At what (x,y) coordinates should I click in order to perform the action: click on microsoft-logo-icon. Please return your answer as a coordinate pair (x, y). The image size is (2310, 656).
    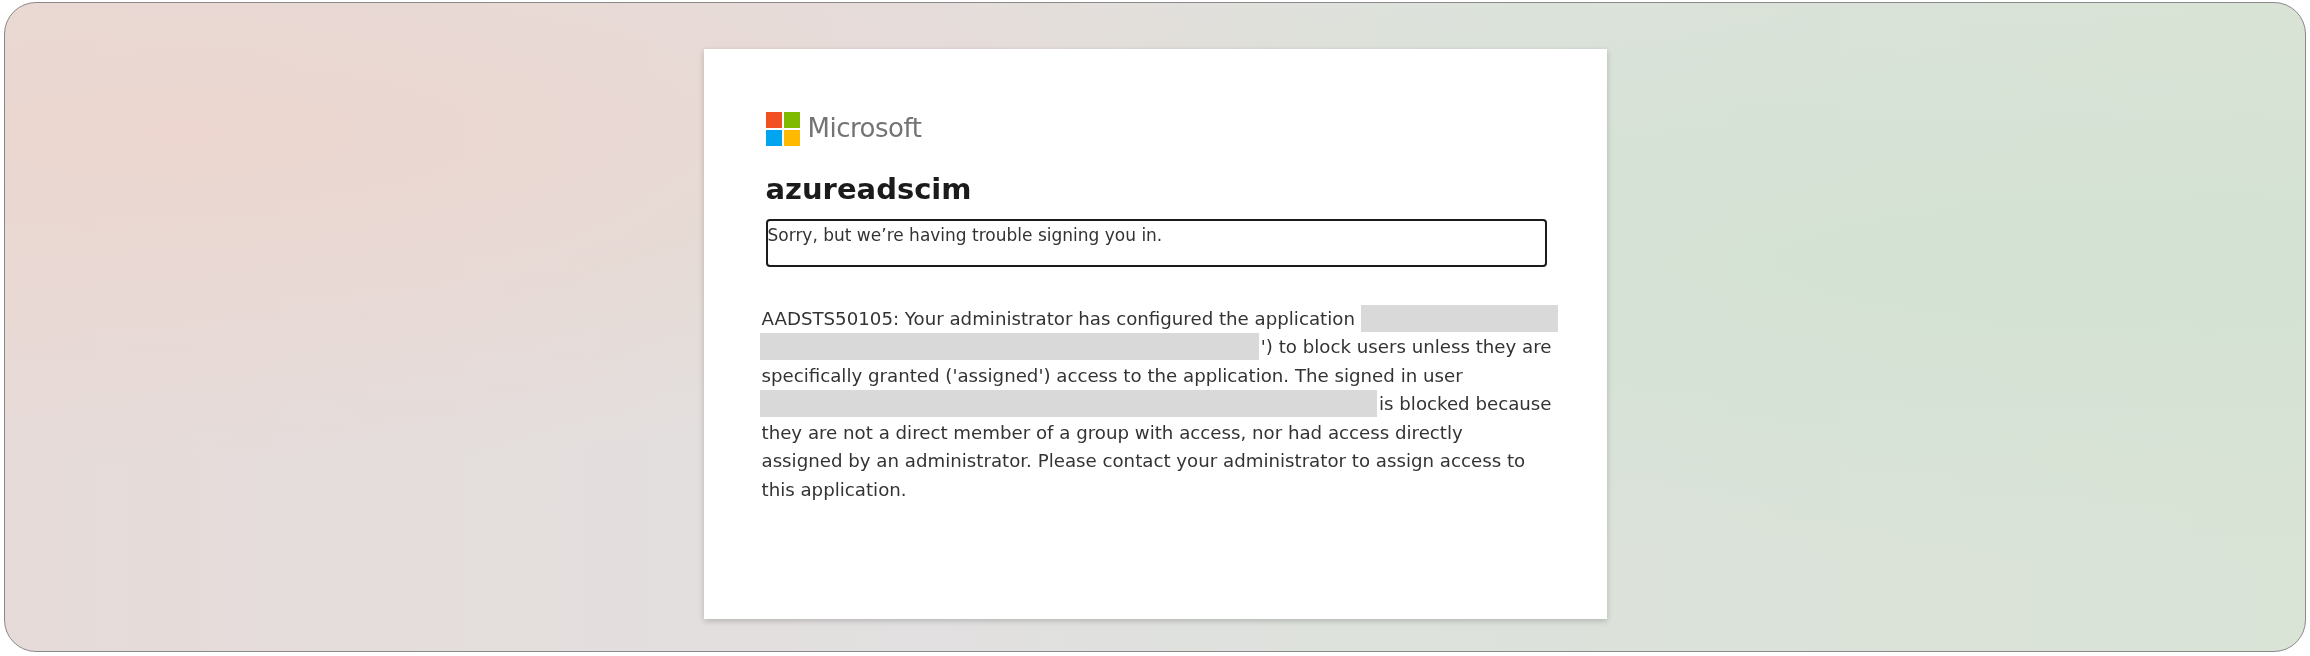
    Looking at the image, I should click on (782, 128).